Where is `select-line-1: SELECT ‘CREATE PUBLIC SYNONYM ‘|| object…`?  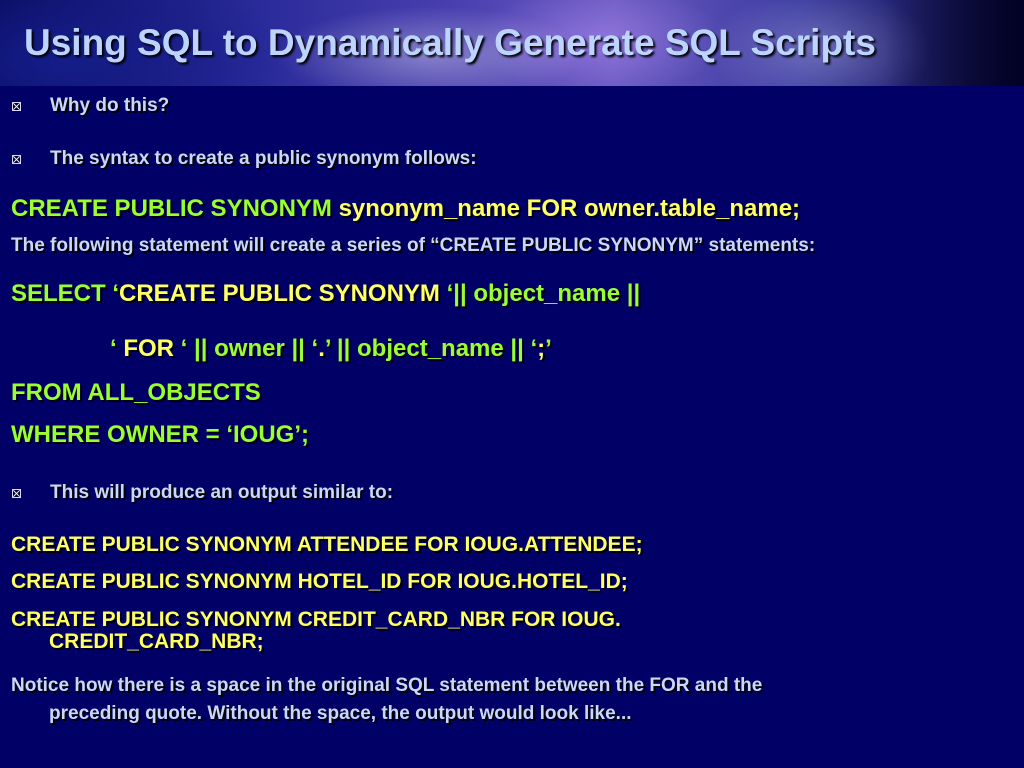 select-line-1: SELECT ‘CREATE PUBLIC SYNONYM ‘|| object… is located at coordinates (326, 293).